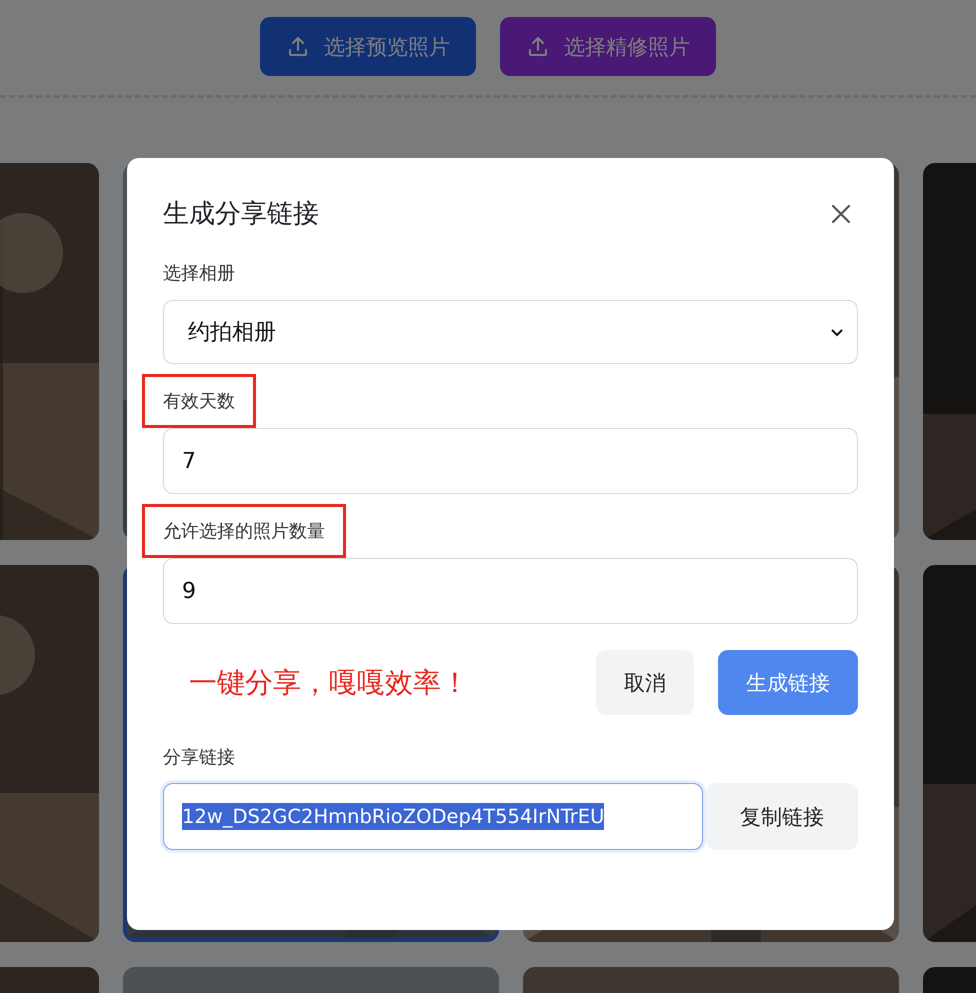  What do you see at coordinates (244, 531) in the screenshot?
I see `field-label: 允许选择的照片数量` at bounding box center [244, 531].